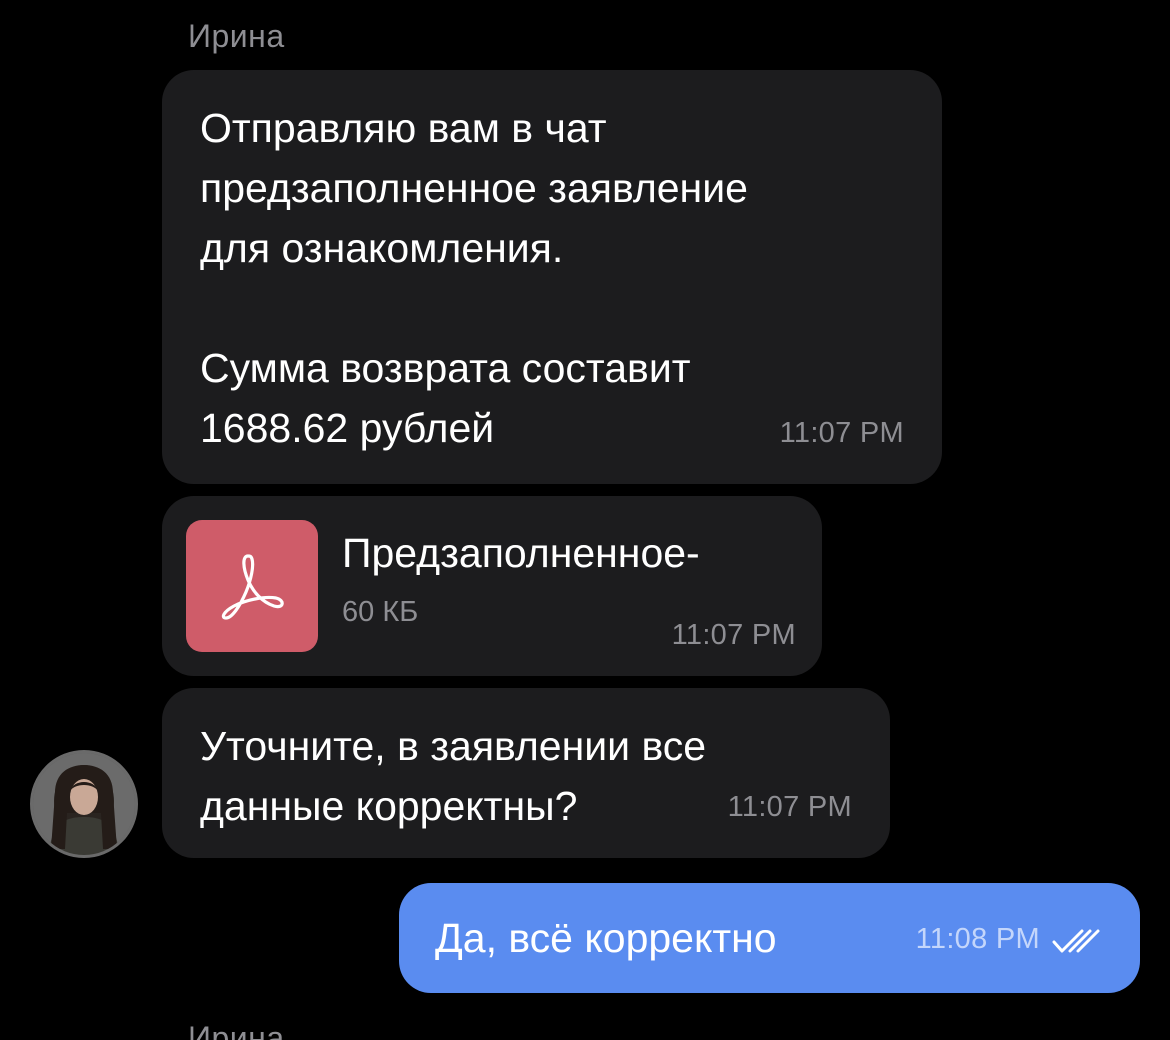  Describe the element at coordinates (492, 586) in the screenshot. I see `file-attachment-bubble: Предзаполненное- 60 КБ 11:07 PM` at that location.